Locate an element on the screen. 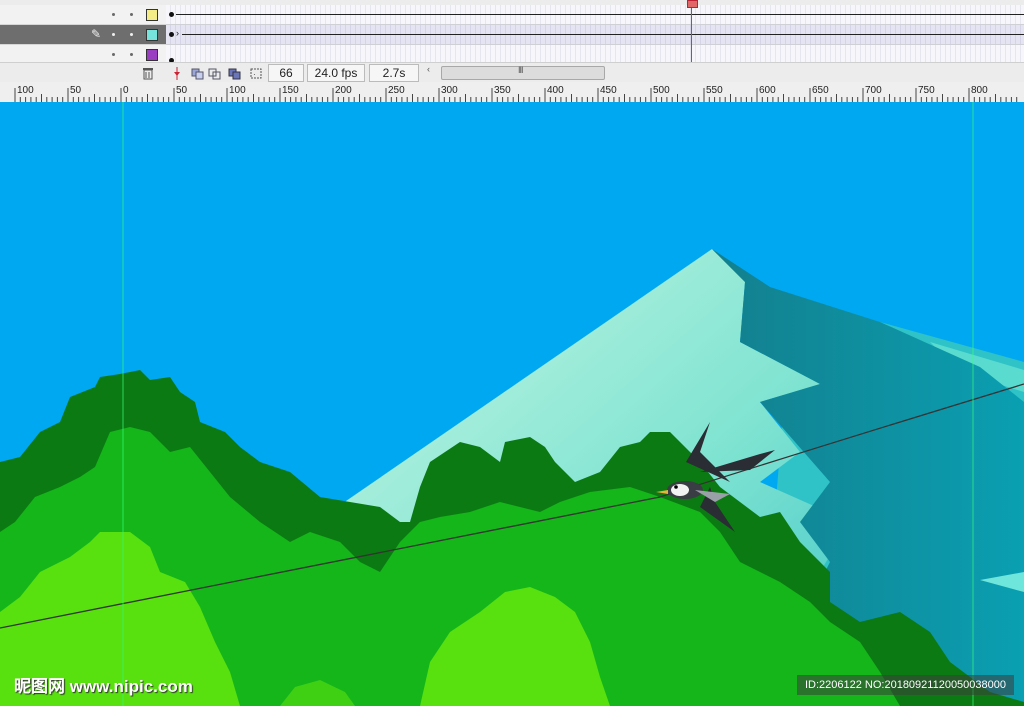 This screenshot has width=1024, height=706. timeline-panel: ✎ › · 66 24.0 fps 2.7s ‹ III is located at coordinates (512, 41).